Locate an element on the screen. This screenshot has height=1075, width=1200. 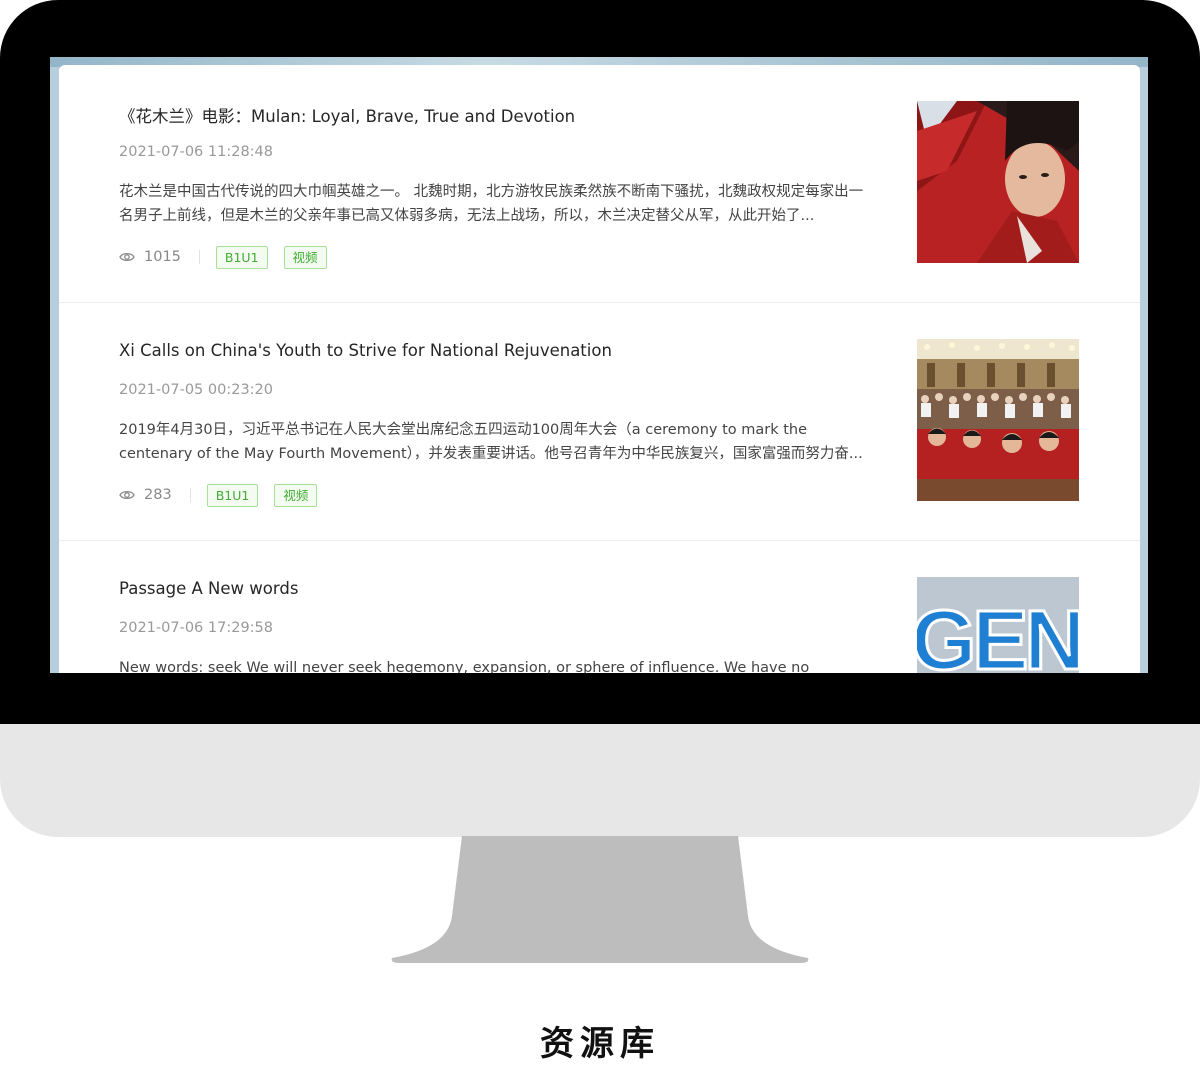
assembly-hall-image is located at coordinates (998, 420).